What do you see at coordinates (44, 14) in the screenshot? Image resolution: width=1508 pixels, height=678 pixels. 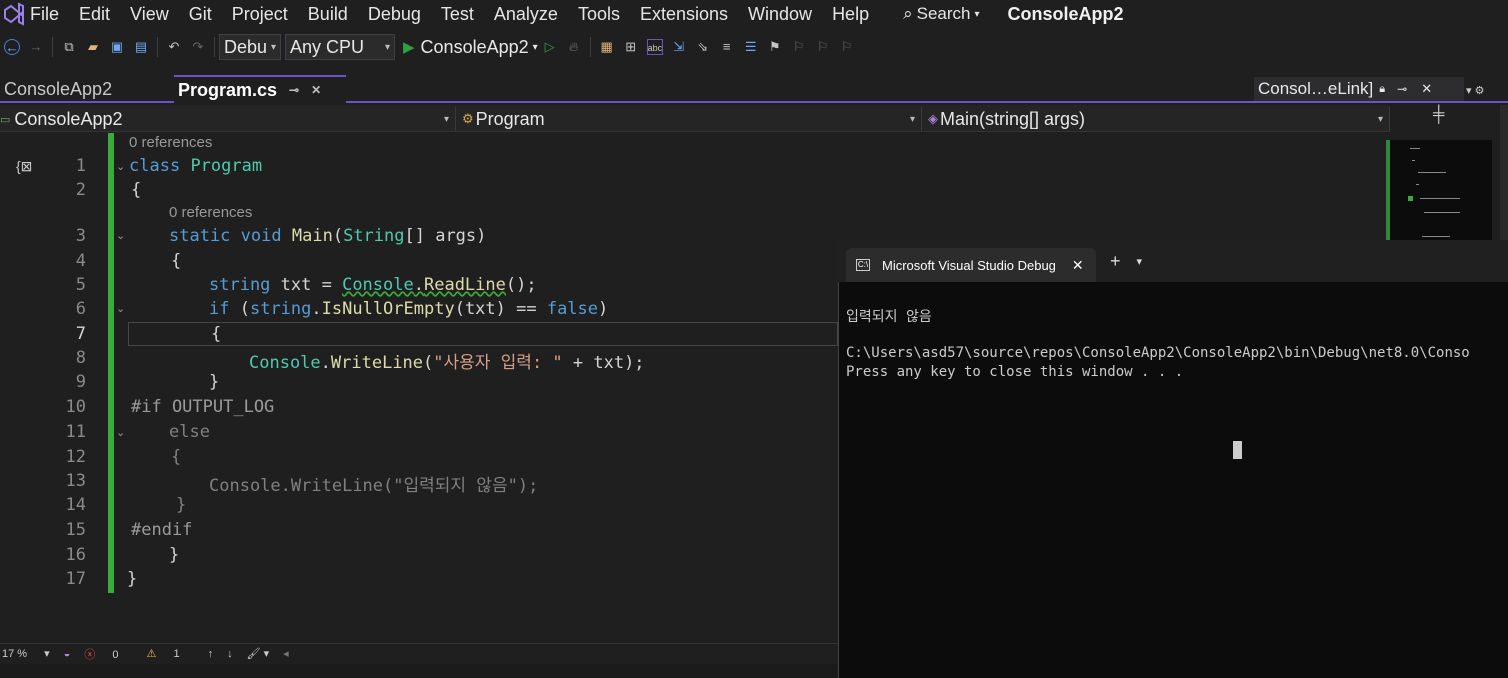 I see `menu-file: File` at bounding box center [44, 14].